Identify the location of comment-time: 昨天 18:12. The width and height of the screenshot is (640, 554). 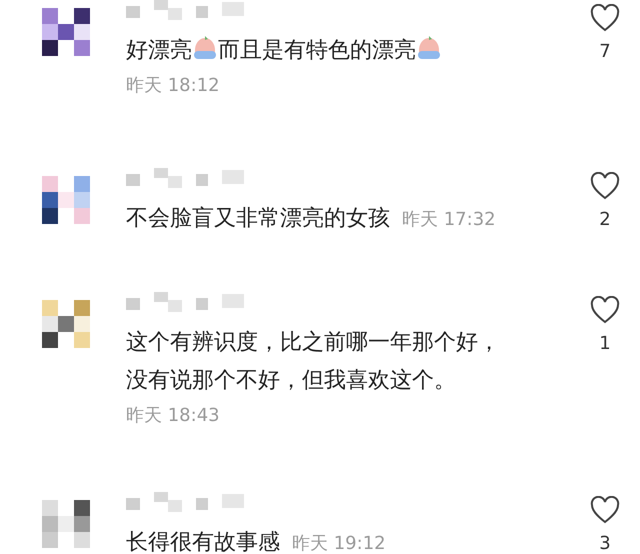
(173, 85).